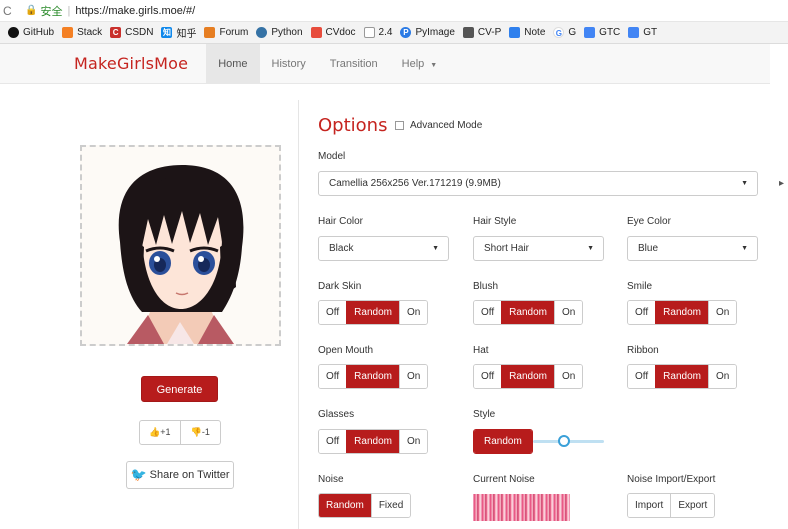 Image resolution: width=788 pixels, height=529 pixels. I want to click on eye-color-select: Blue ▼, so click(692, 248).